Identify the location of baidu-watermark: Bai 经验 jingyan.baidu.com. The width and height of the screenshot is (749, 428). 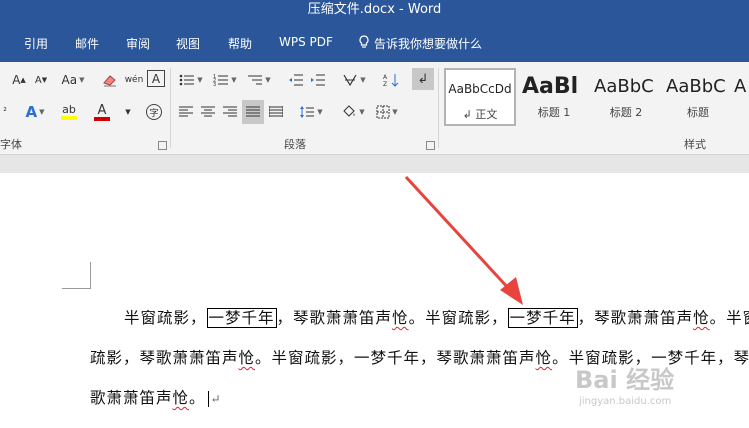
(660, 385).